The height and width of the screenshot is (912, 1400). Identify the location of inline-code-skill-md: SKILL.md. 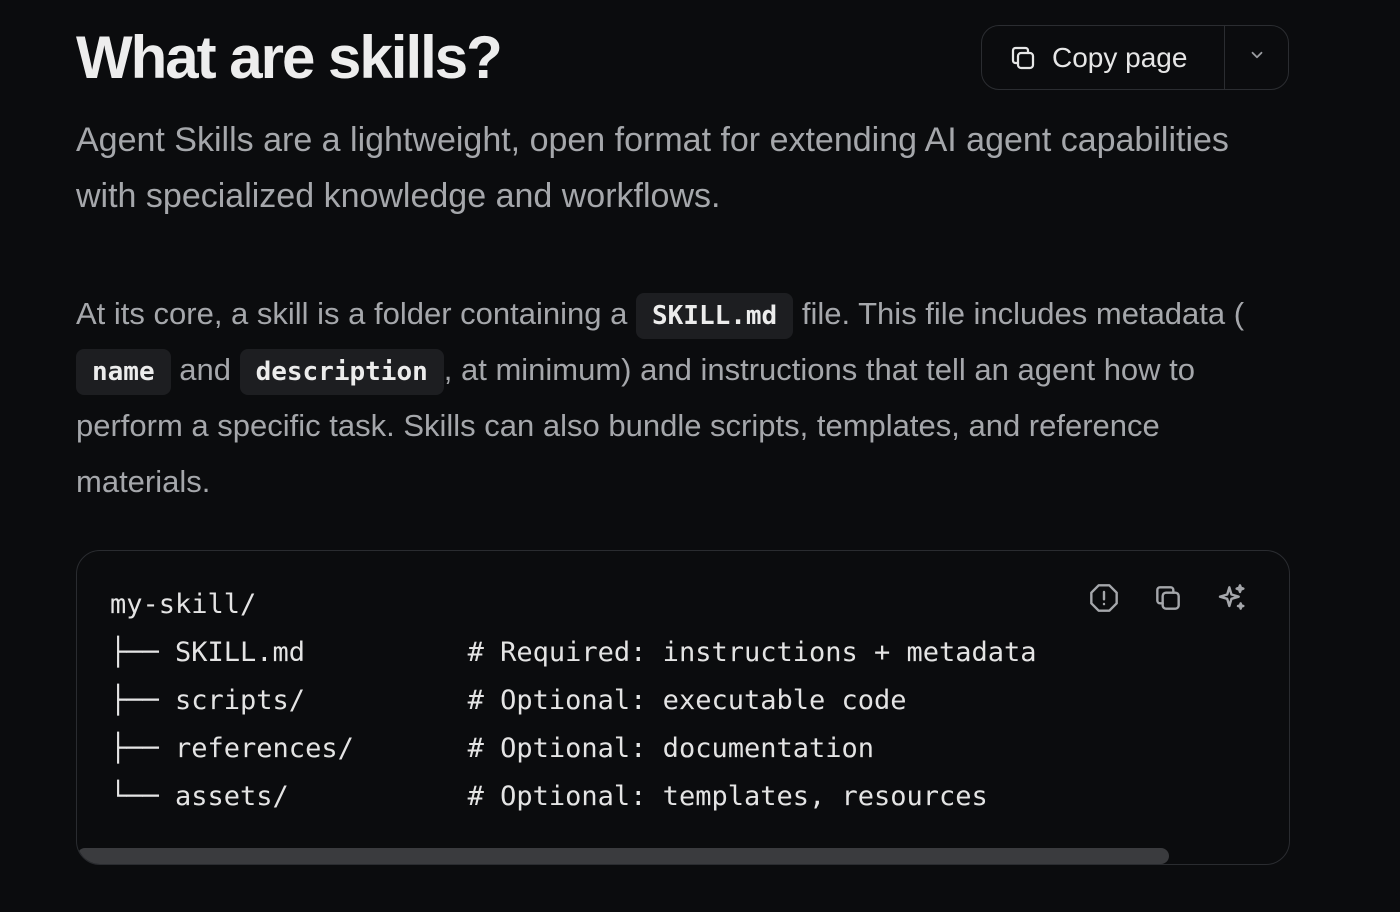
(714, 316).